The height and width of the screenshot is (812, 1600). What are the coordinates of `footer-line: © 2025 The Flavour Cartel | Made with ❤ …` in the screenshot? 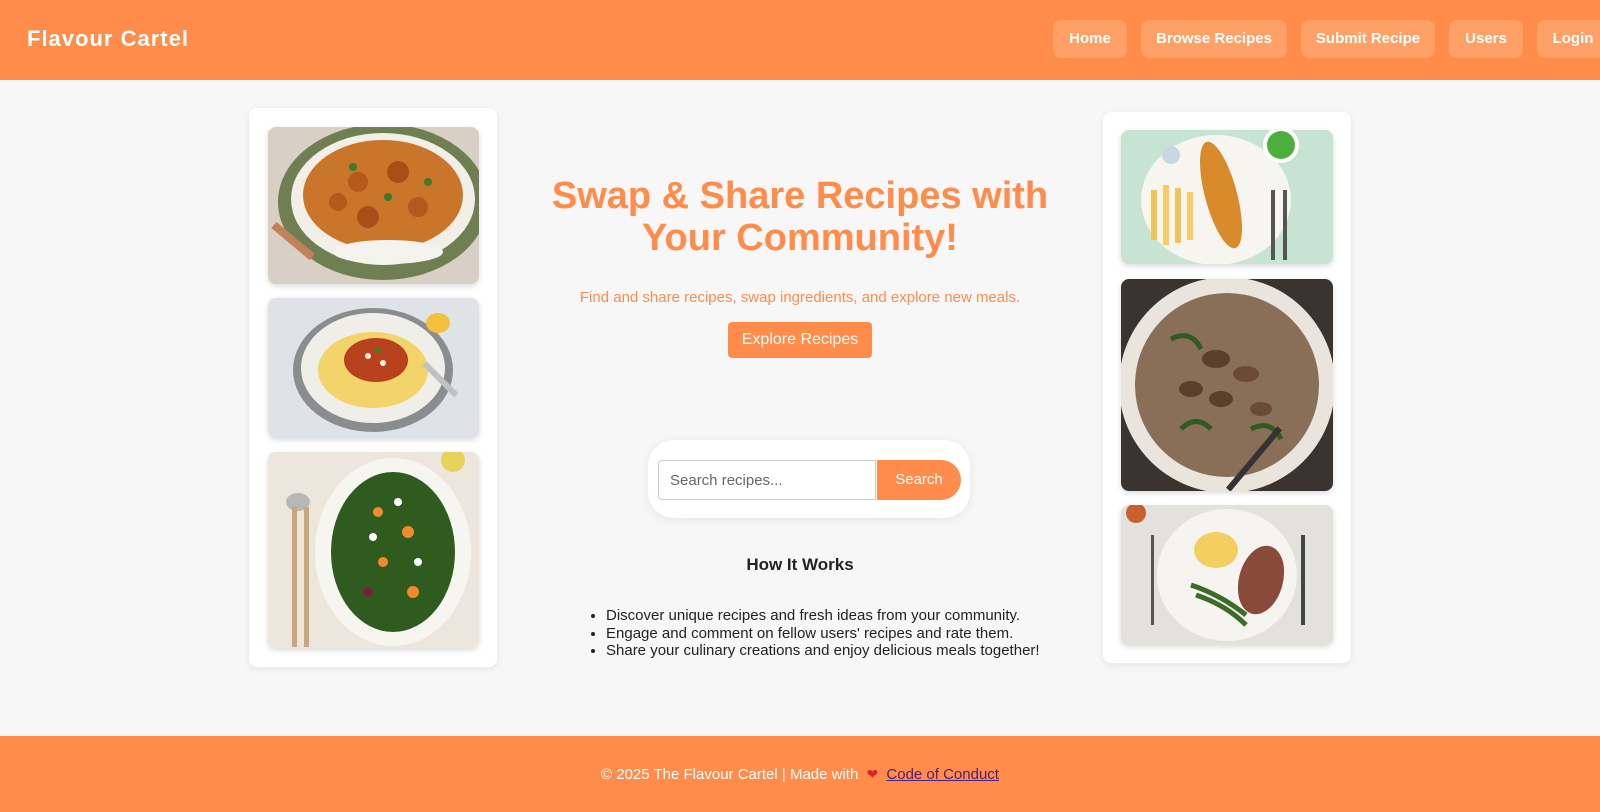 It's located at (800, 774).